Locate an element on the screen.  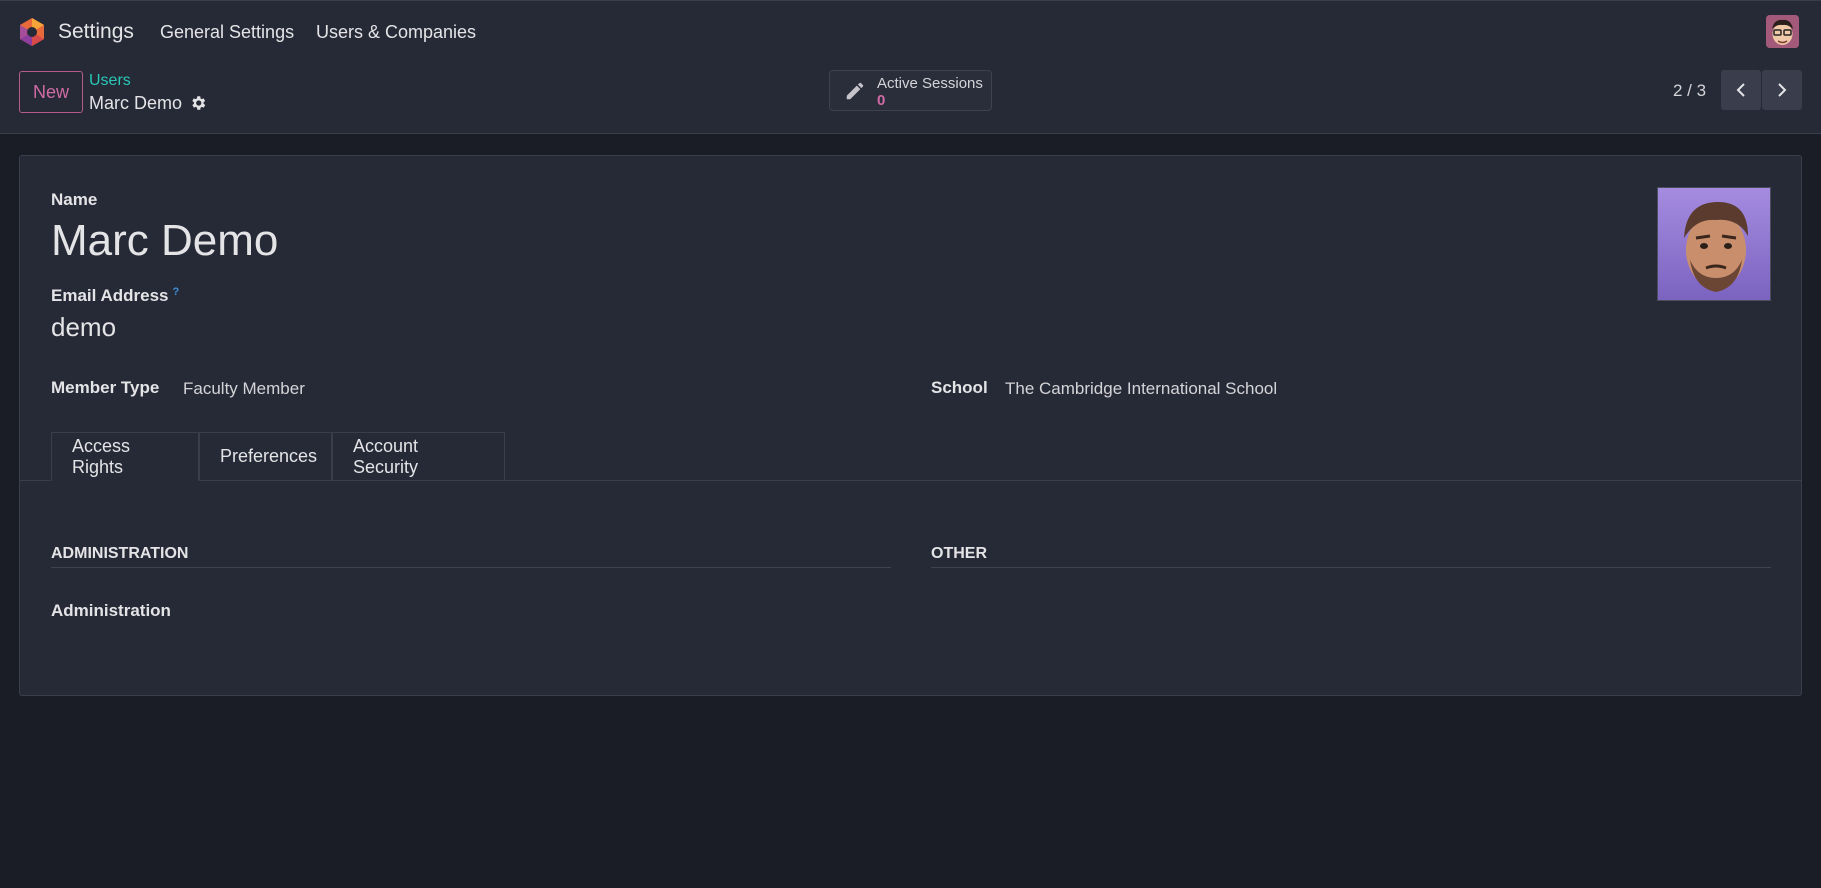
breadcrumb-users: Users is located at coordinates (110, 81).